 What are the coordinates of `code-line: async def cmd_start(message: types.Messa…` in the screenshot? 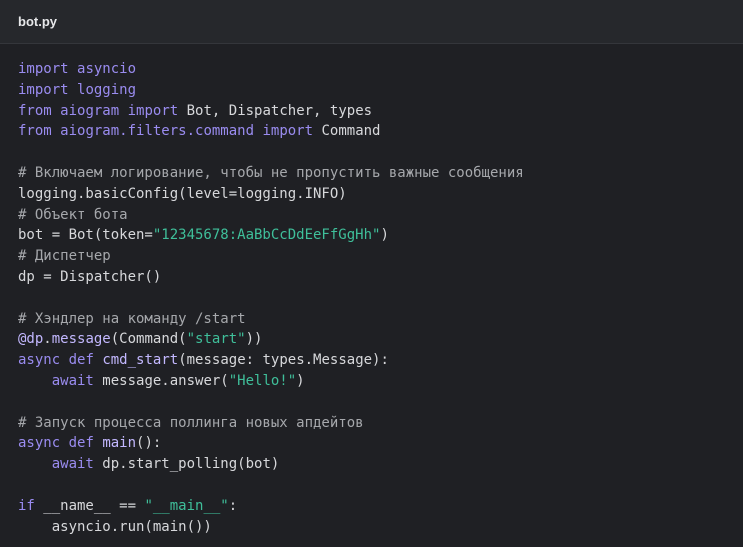 It's located at (380, 360).